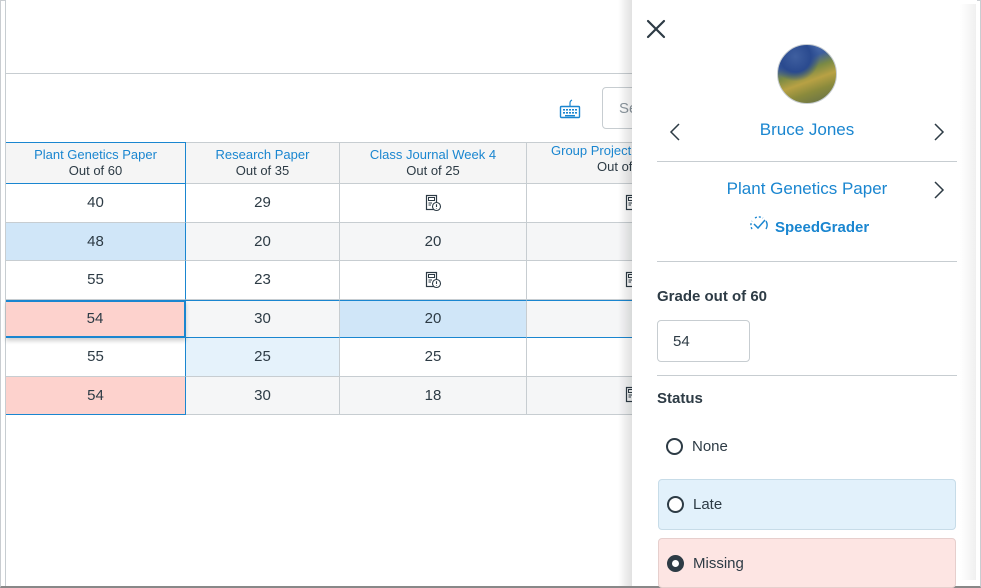 The width and height of the screenshot is (981, 588). I want to click on tray-shadow, so click(625, 293).